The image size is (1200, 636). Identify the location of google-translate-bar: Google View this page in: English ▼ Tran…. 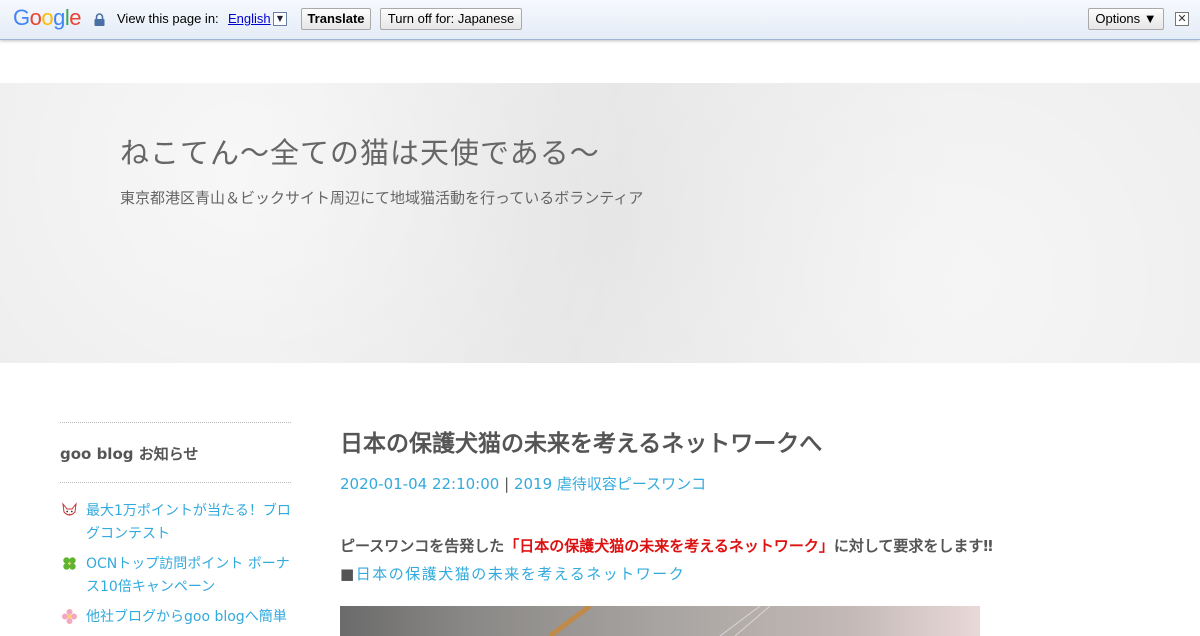
(600, 20).